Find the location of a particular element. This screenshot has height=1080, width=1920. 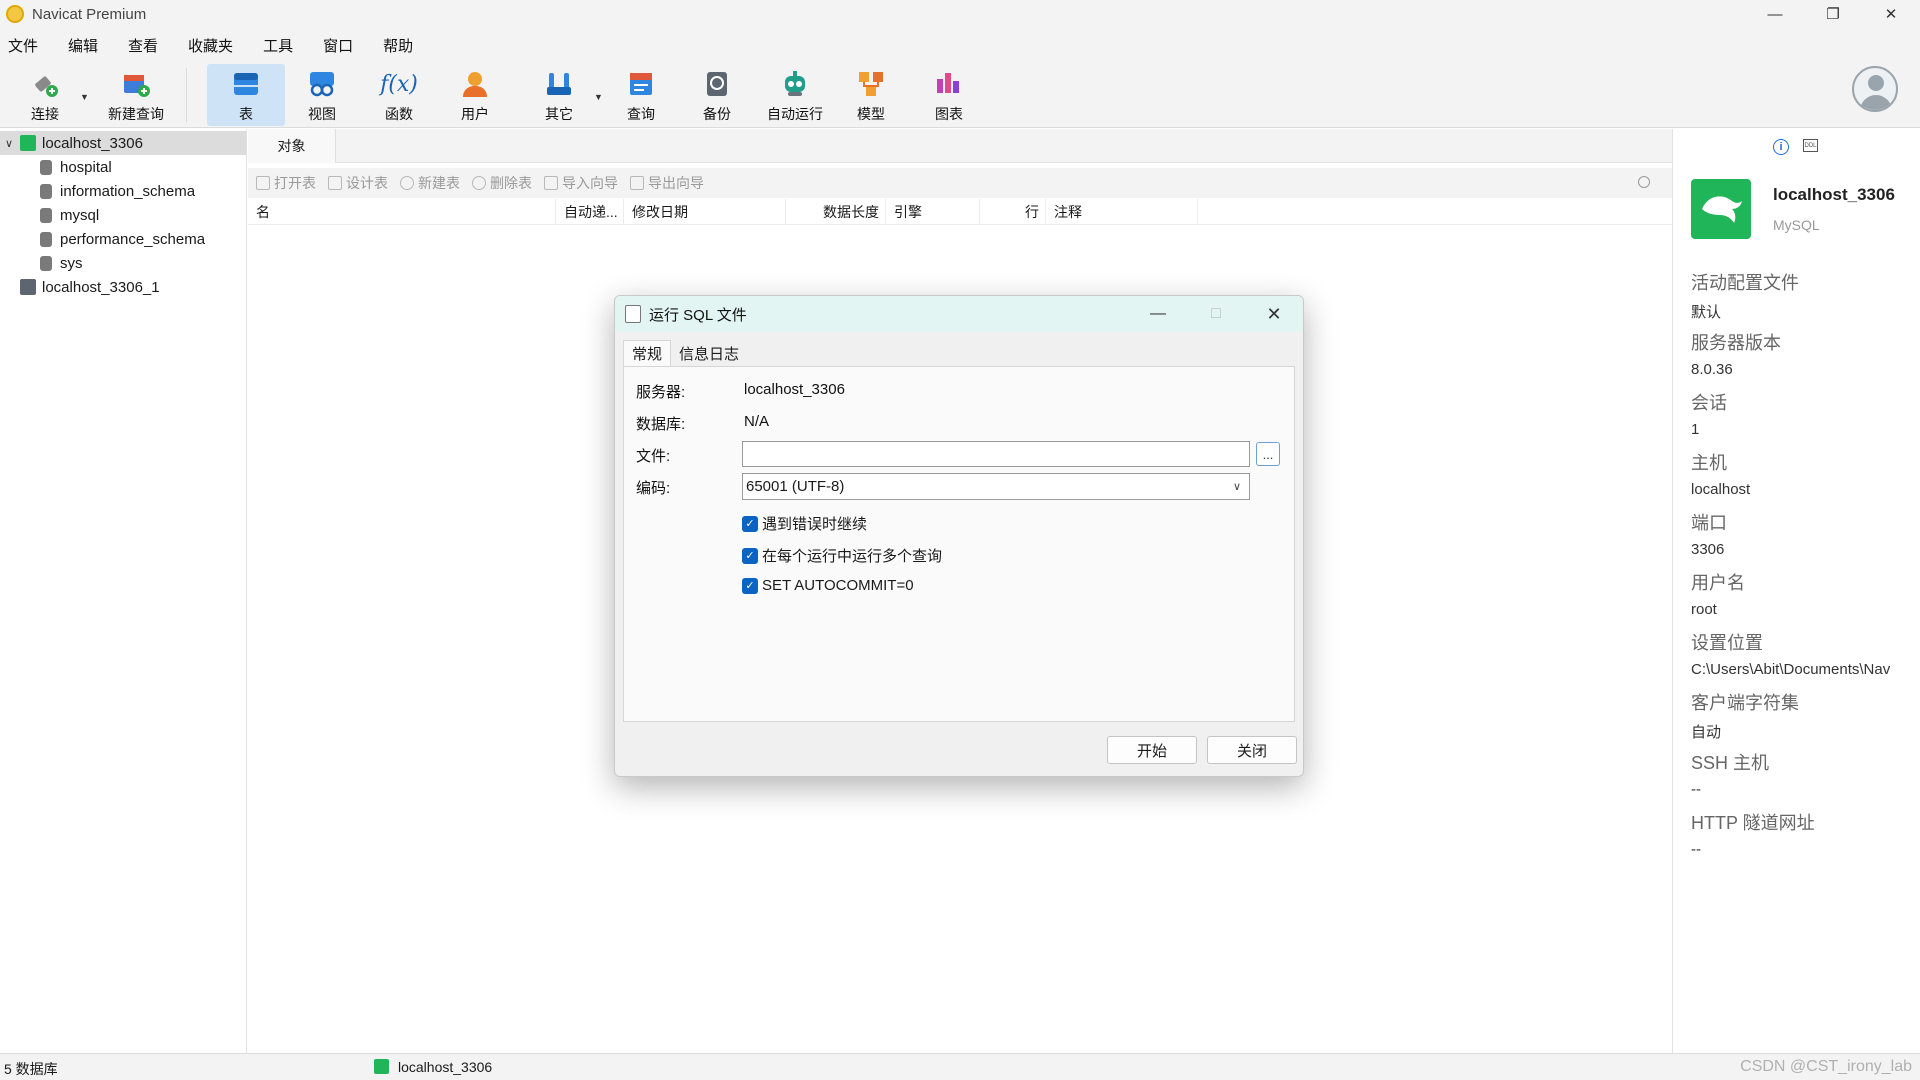

menu-file: 文件 is located at coordinates (23, 45).